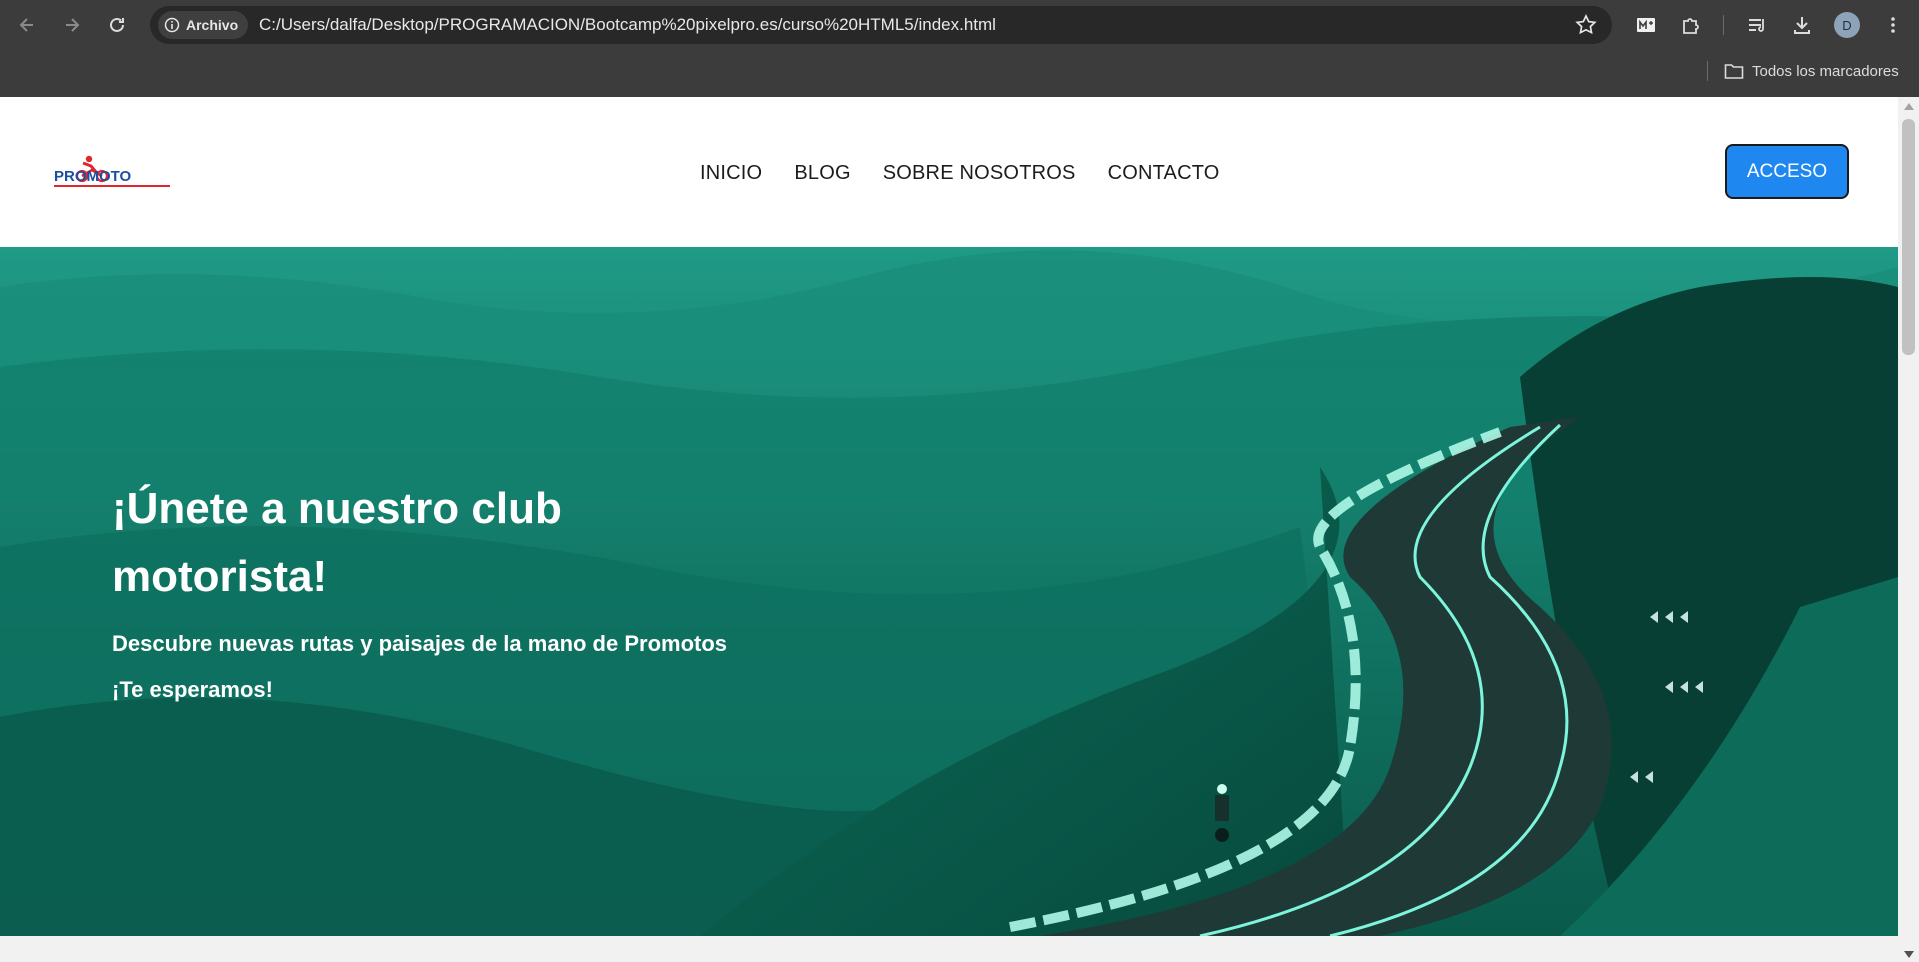 Image resolution: width=1919 pixels, height=962 pixels. Describe the element at coordinates (1723, 25) in the screenshot. I see `toolbar-divider` at that location.